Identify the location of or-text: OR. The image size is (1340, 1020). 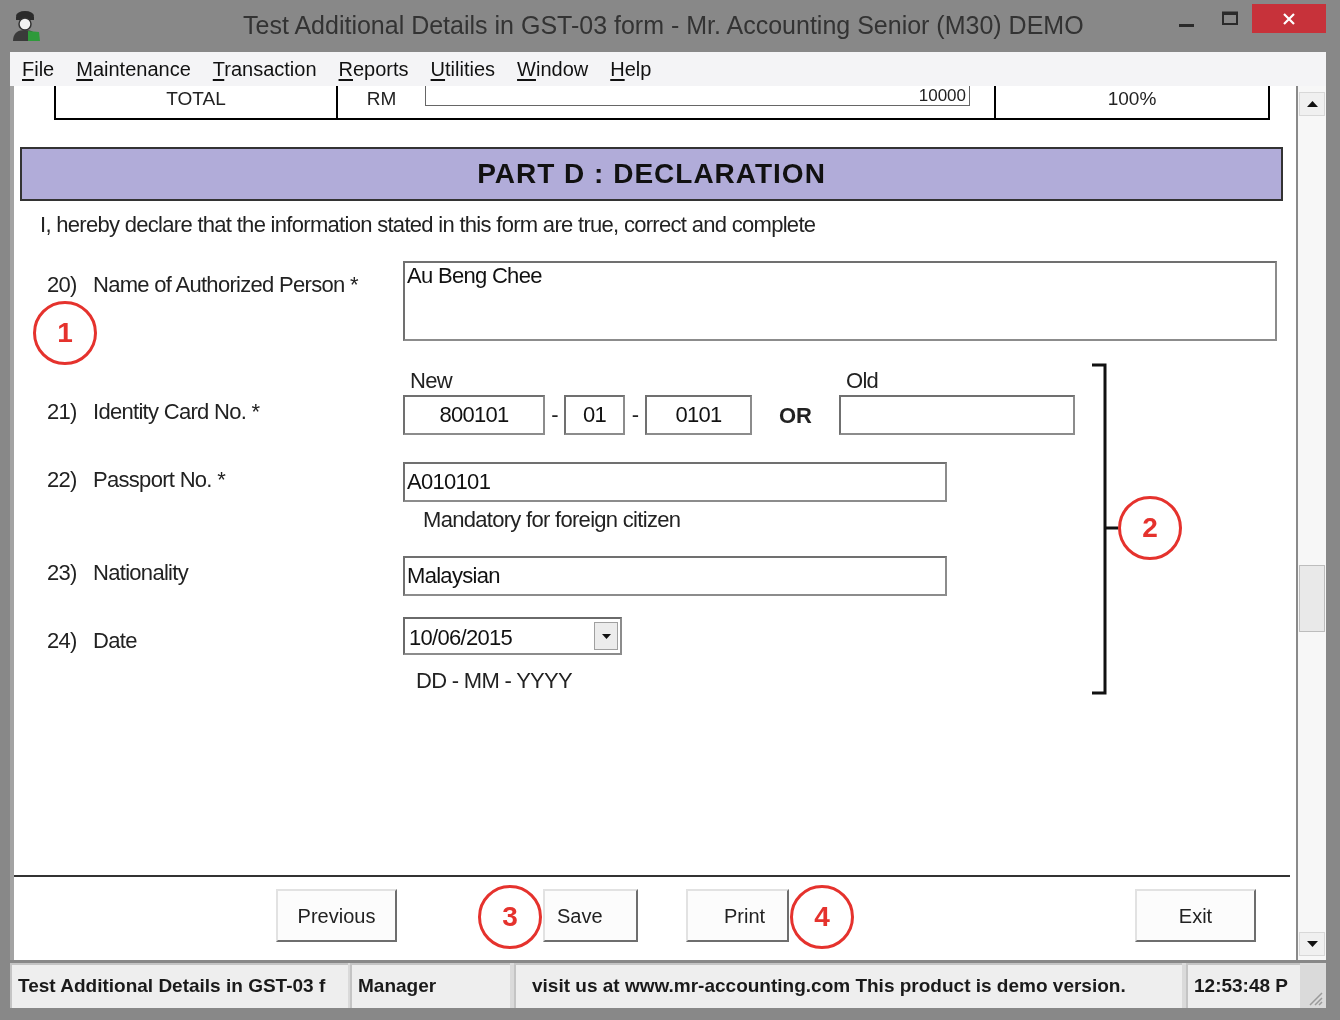
(796, 415).